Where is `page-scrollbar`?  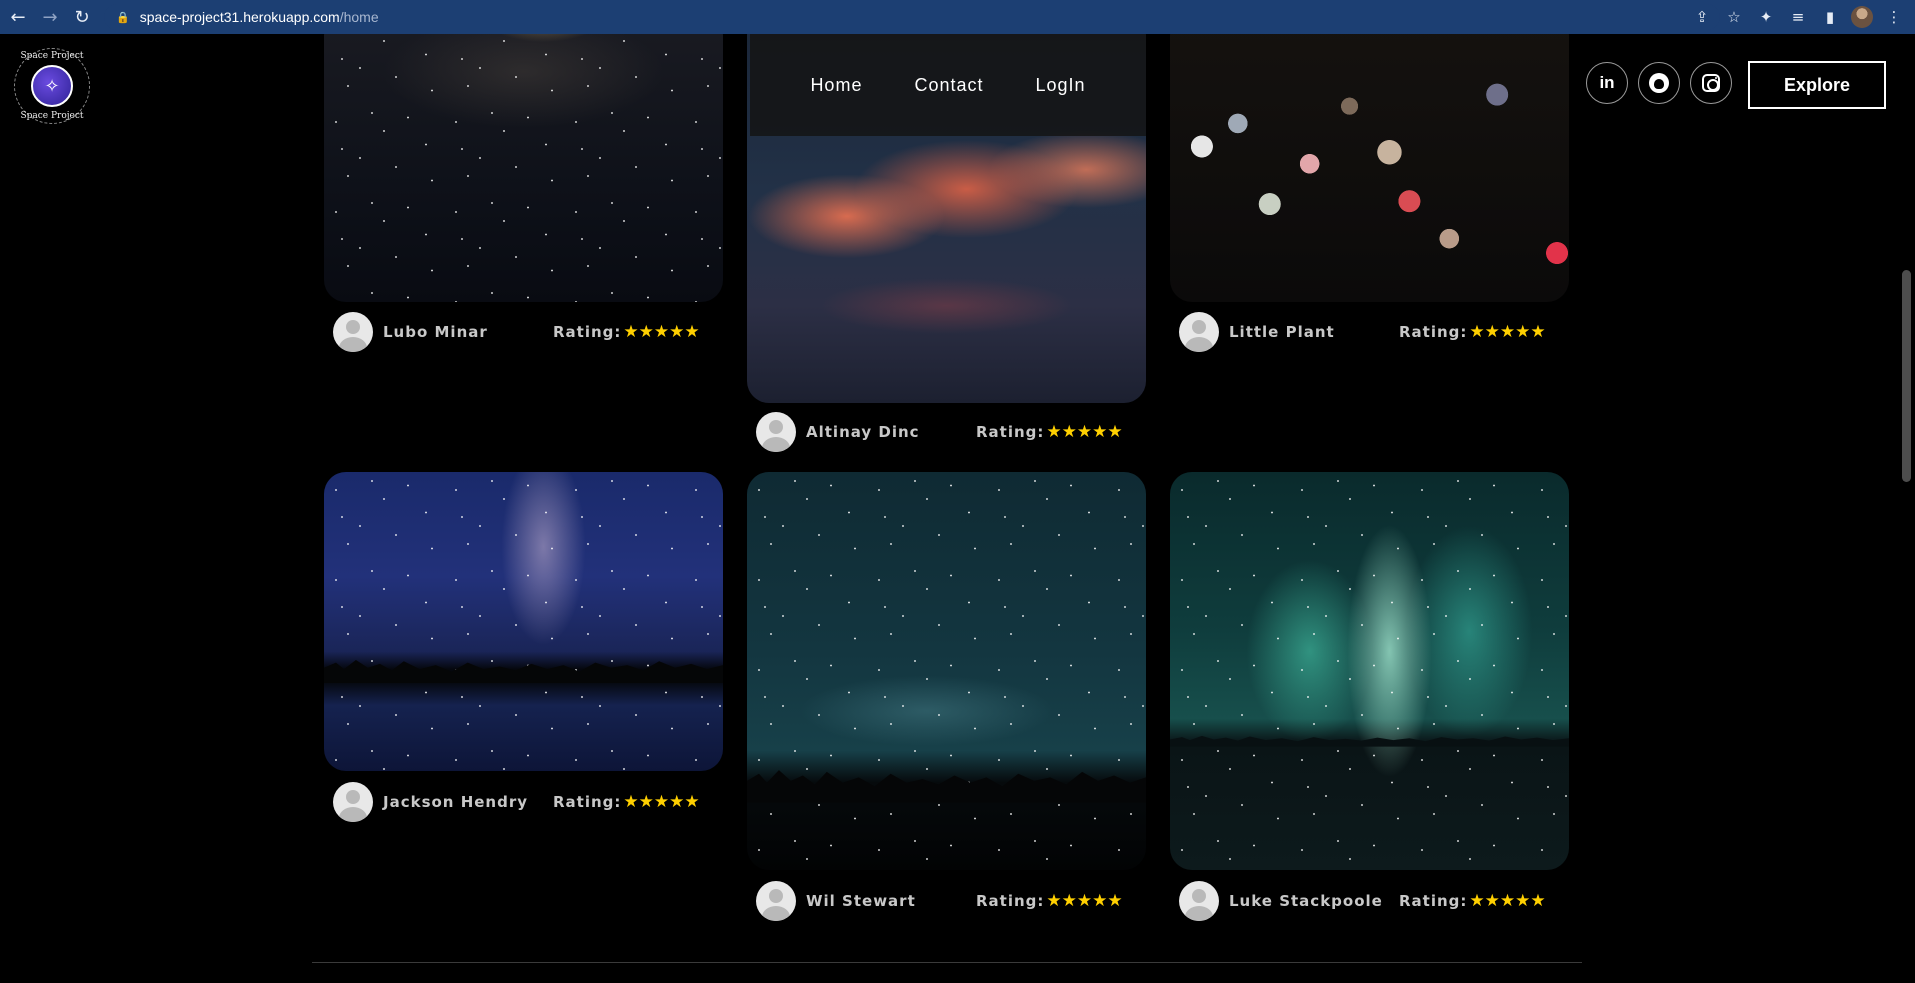 page-scrollbar is located at coordinates (1906, 508).